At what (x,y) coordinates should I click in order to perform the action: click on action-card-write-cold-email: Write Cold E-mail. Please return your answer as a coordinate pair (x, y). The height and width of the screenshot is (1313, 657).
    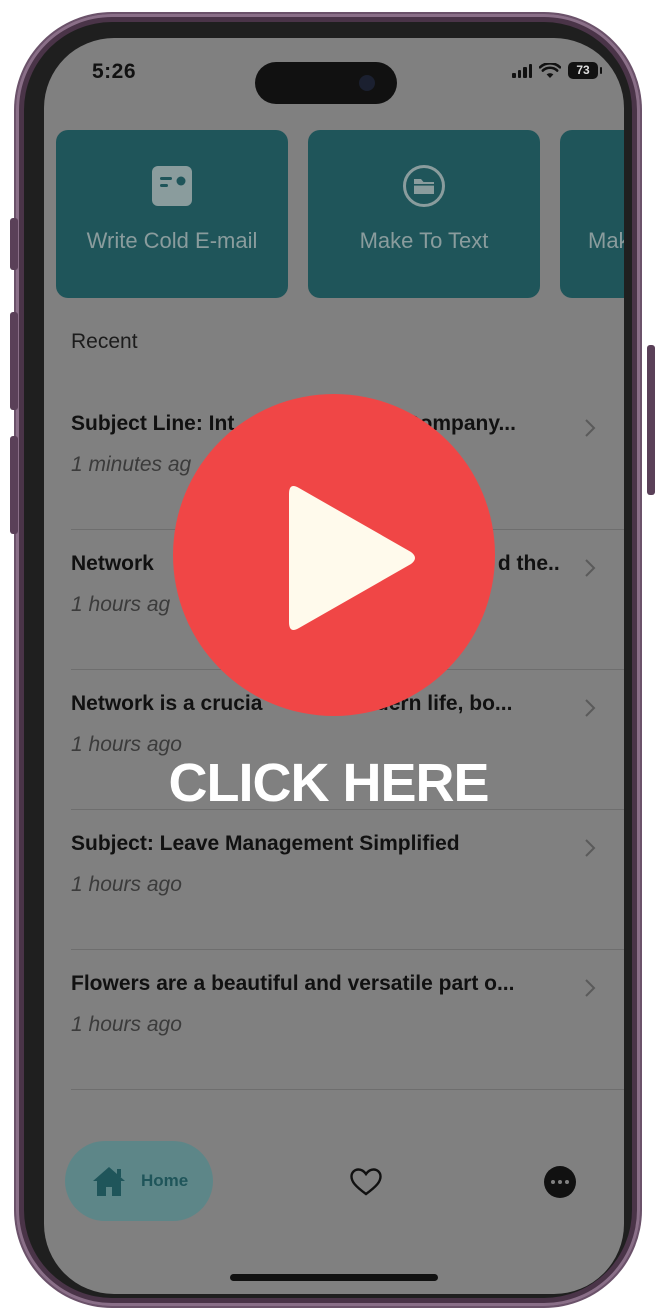
    Looking at the image, I should click on (172, 214).